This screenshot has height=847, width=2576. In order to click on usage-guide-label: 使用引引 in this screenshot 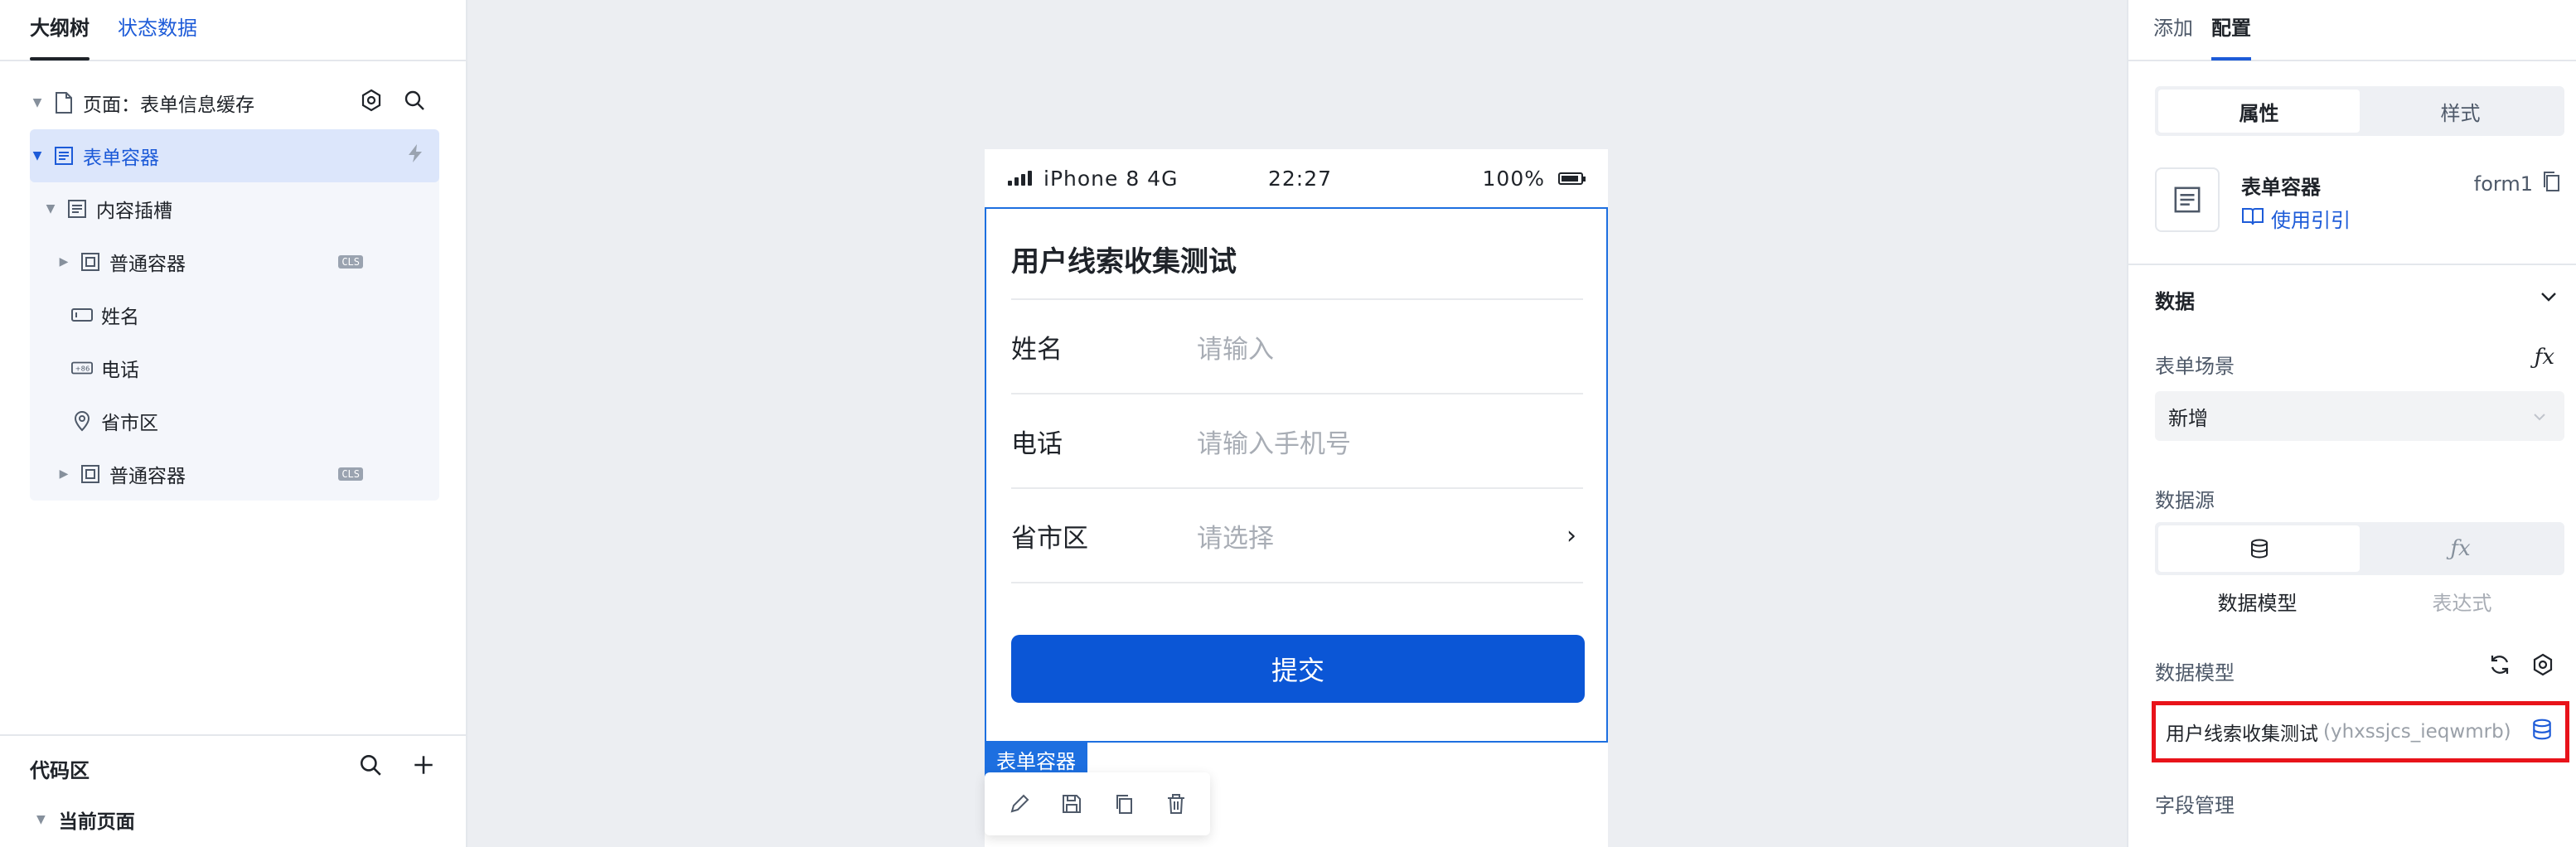, I will do `click(2311, 220)`.